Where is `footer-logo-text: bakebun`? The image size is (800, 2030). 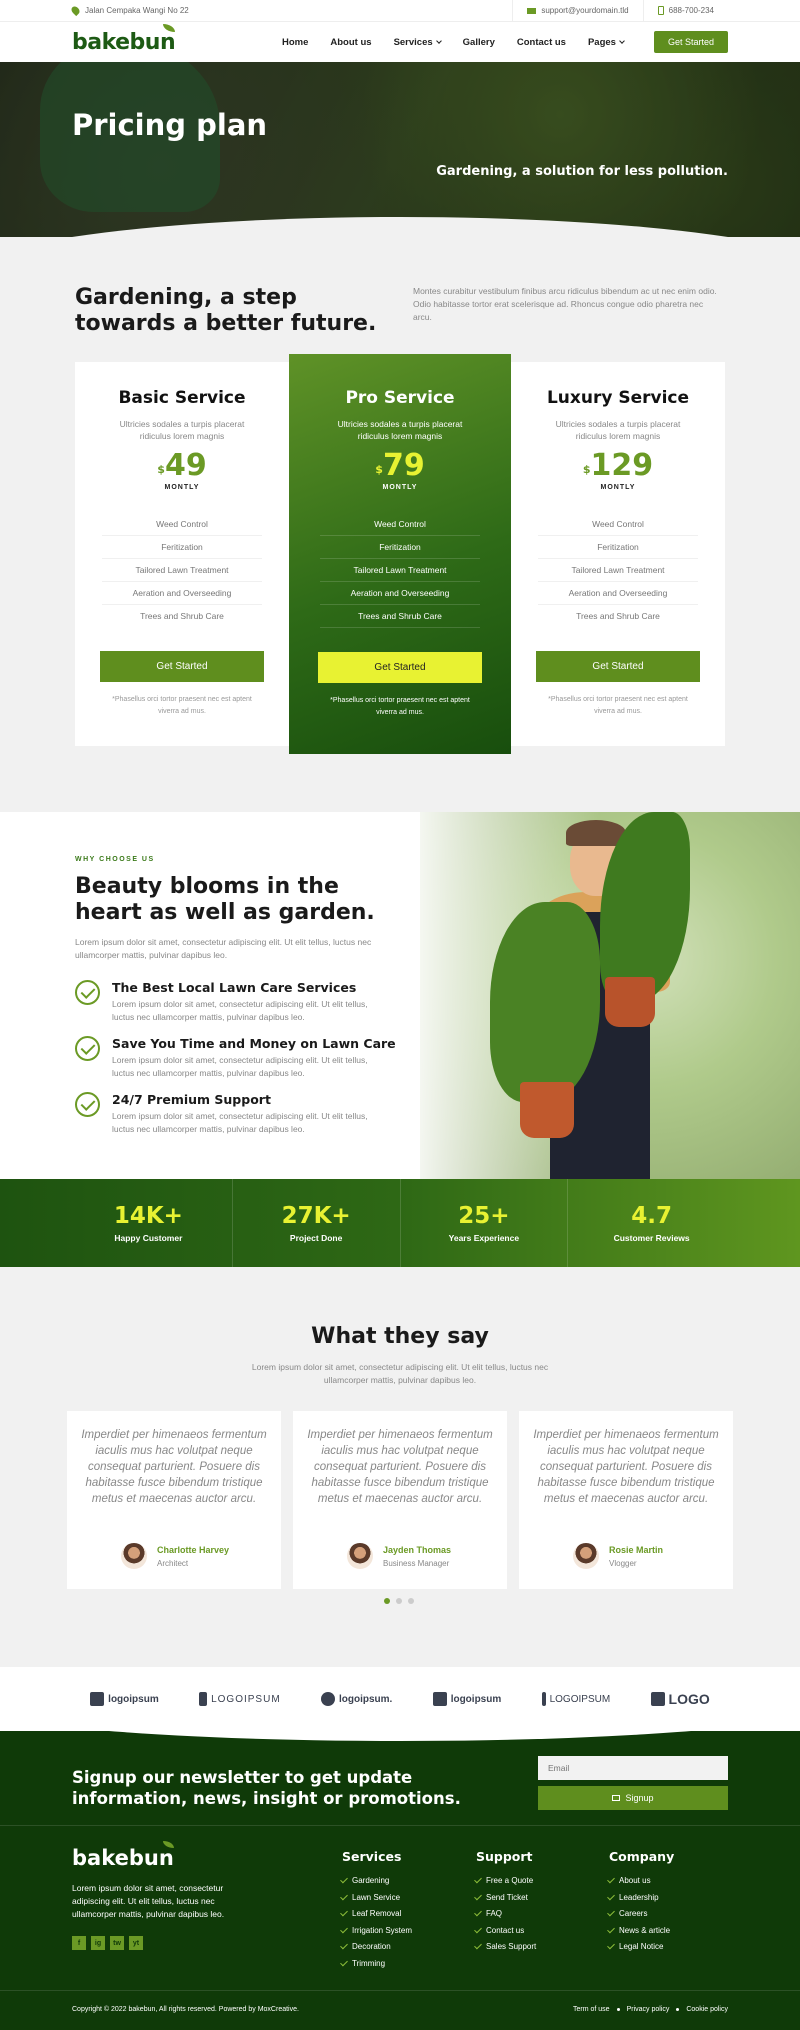
footer-logo-text: bakebun is located at coordinates (123, 1858).